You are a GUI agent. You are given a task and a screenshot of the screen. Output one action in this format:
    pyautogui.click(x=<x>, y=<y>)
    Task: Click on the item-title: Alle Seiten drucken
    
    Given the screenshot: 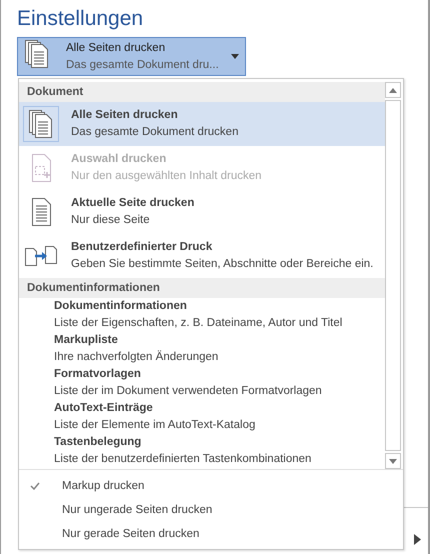 What is the action you would take?
    pyautogui.click(x=124, y=115)
    